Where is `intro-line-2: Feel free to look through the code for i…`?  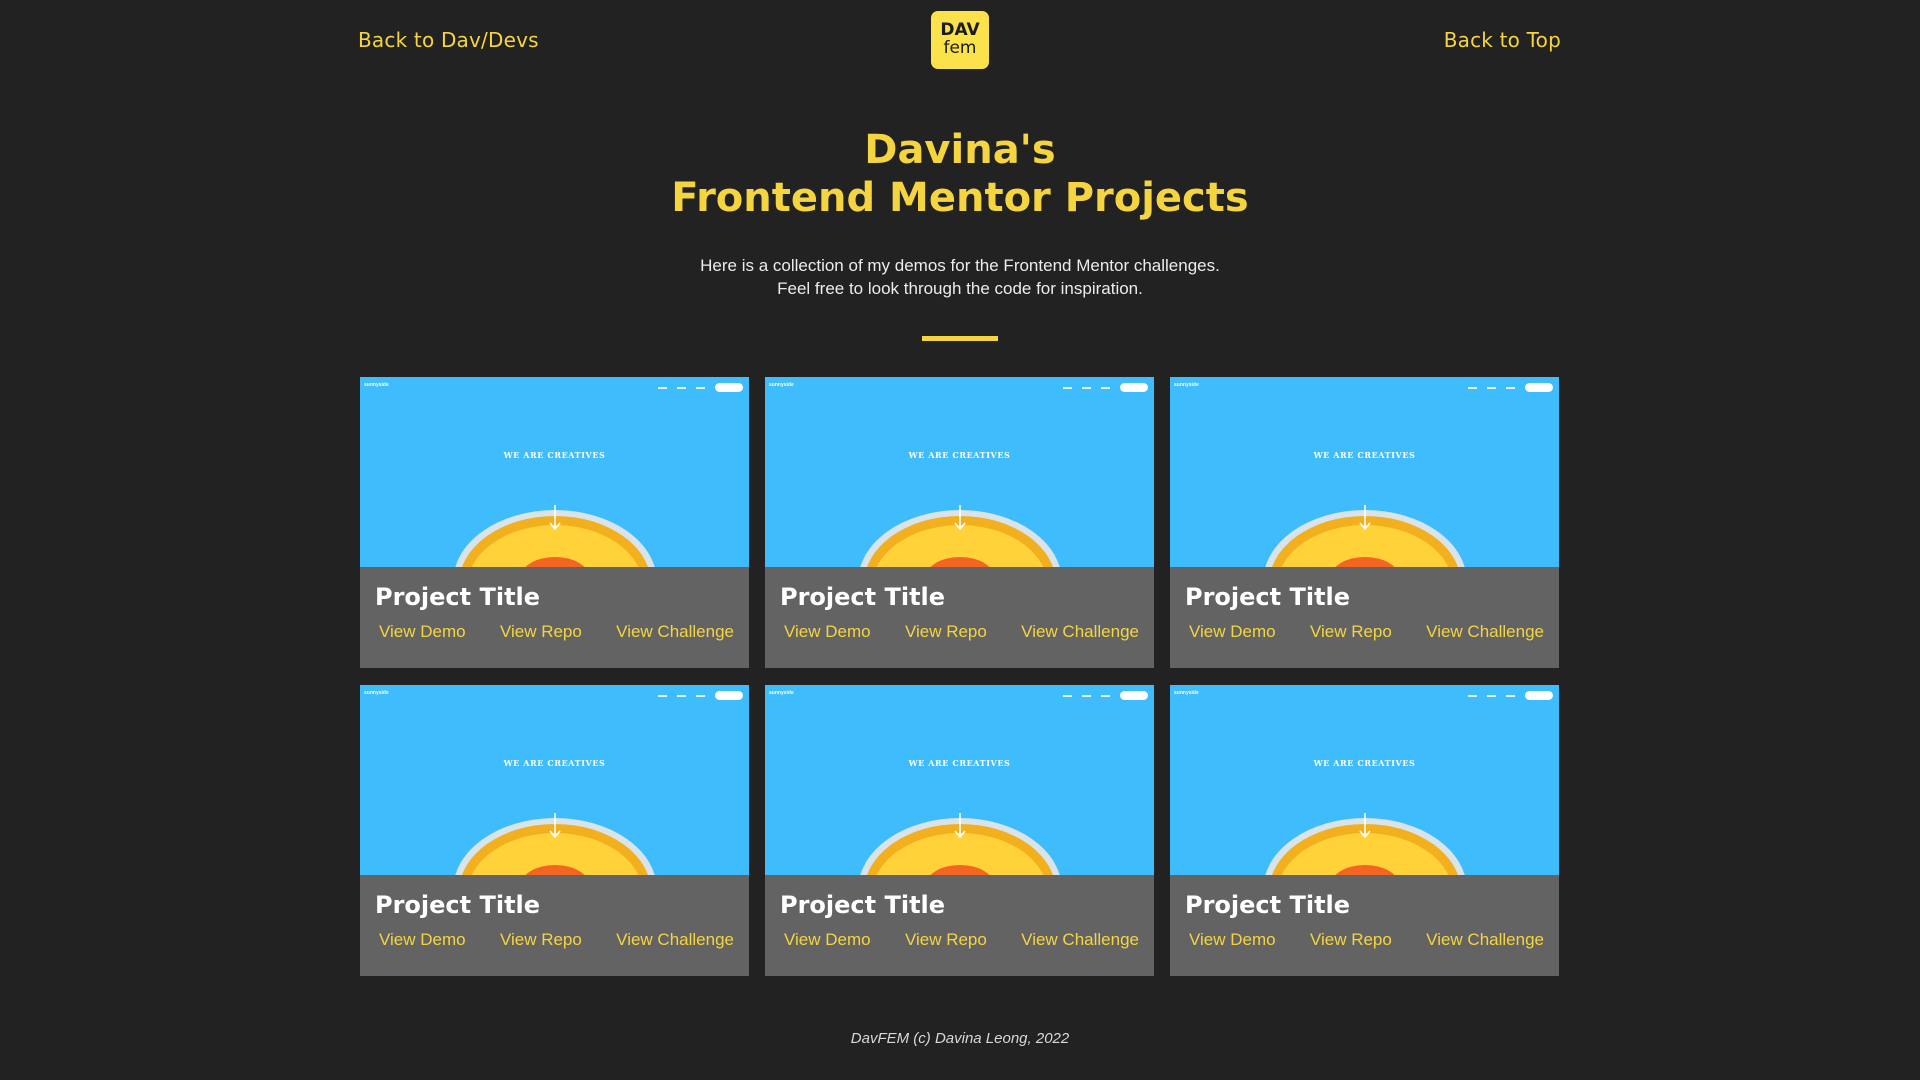 intro-line-2: Feel free to look through the code for i… is located at coordinates (960, 288).